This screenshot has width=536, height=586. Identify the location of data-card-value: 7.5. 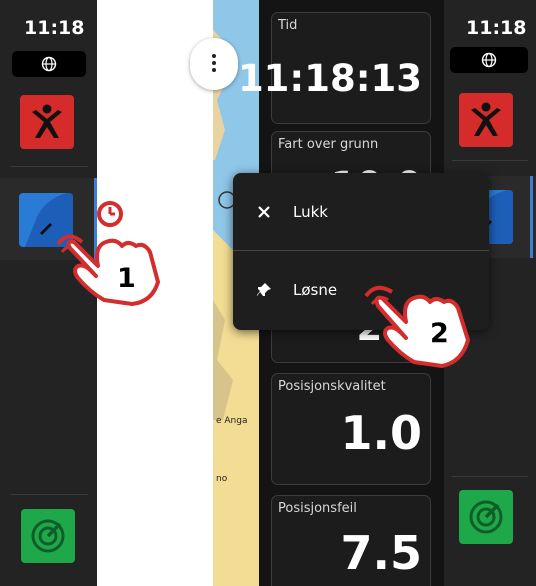
(381, 553).